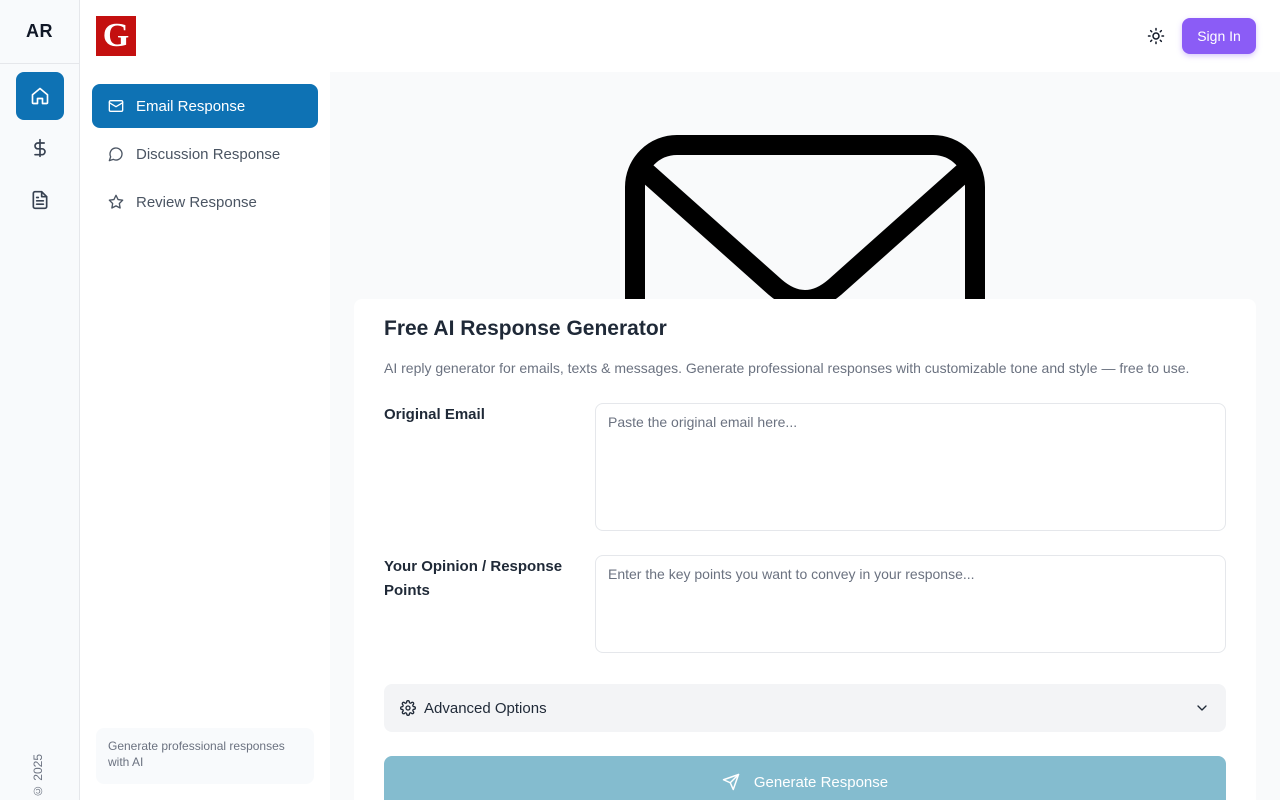  Describe the element at coordinates (196, 202) in the screenshot. I see `sidebar-item-label: Review Response` at that location.